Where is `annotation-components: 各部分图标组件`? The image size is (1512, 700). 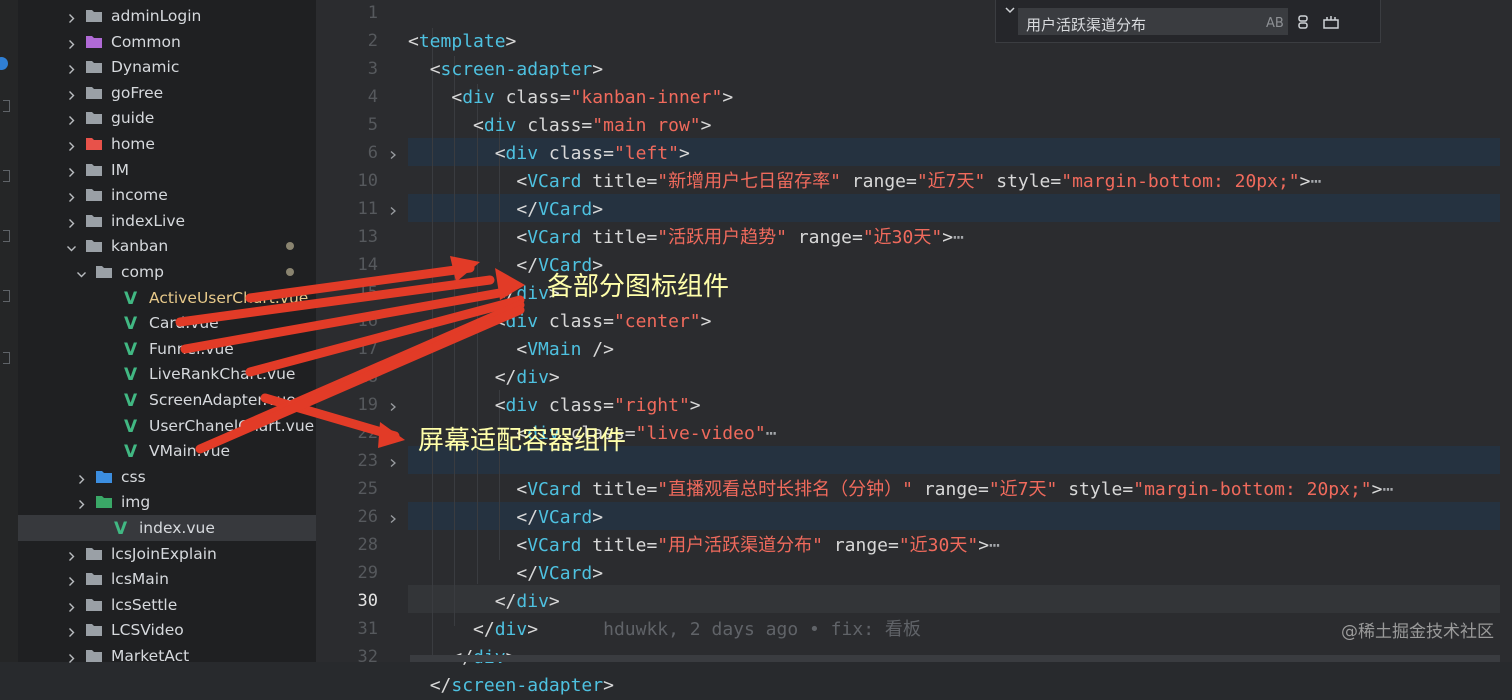 annotation-components: 各部分图标组件 is located at coordinates (638, 287).